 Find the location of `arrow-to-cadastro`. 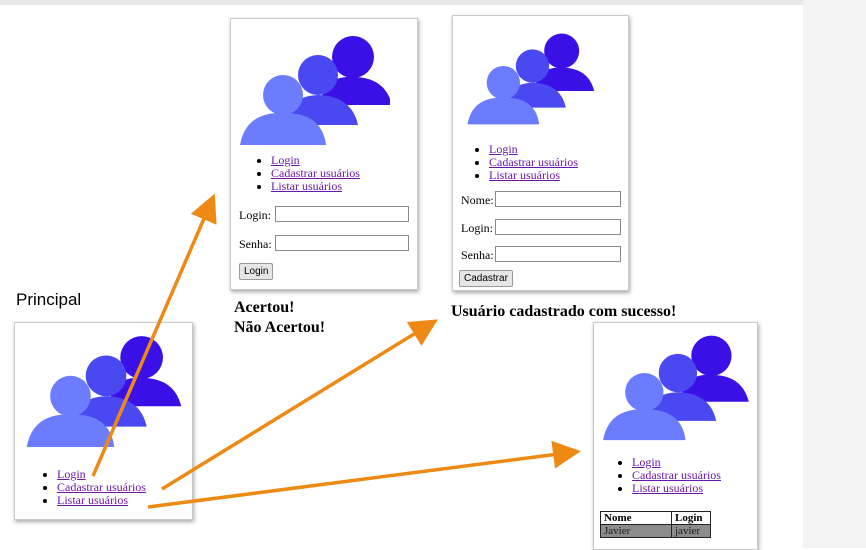

arrow-to-cadastro is located at coordinates (299, 405).